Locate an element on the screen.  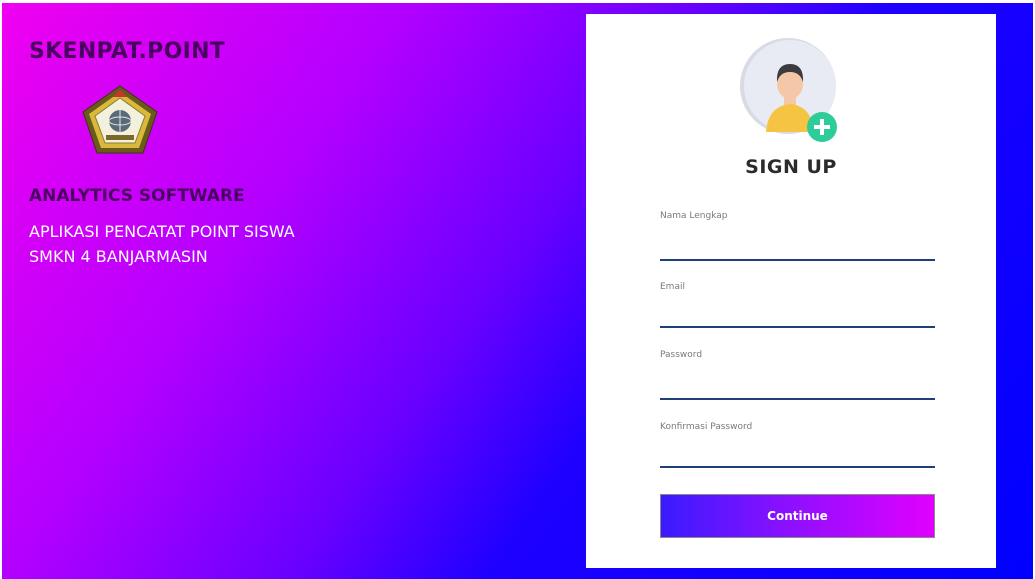
field-label-password: Password is located at coordinates (681, 355).